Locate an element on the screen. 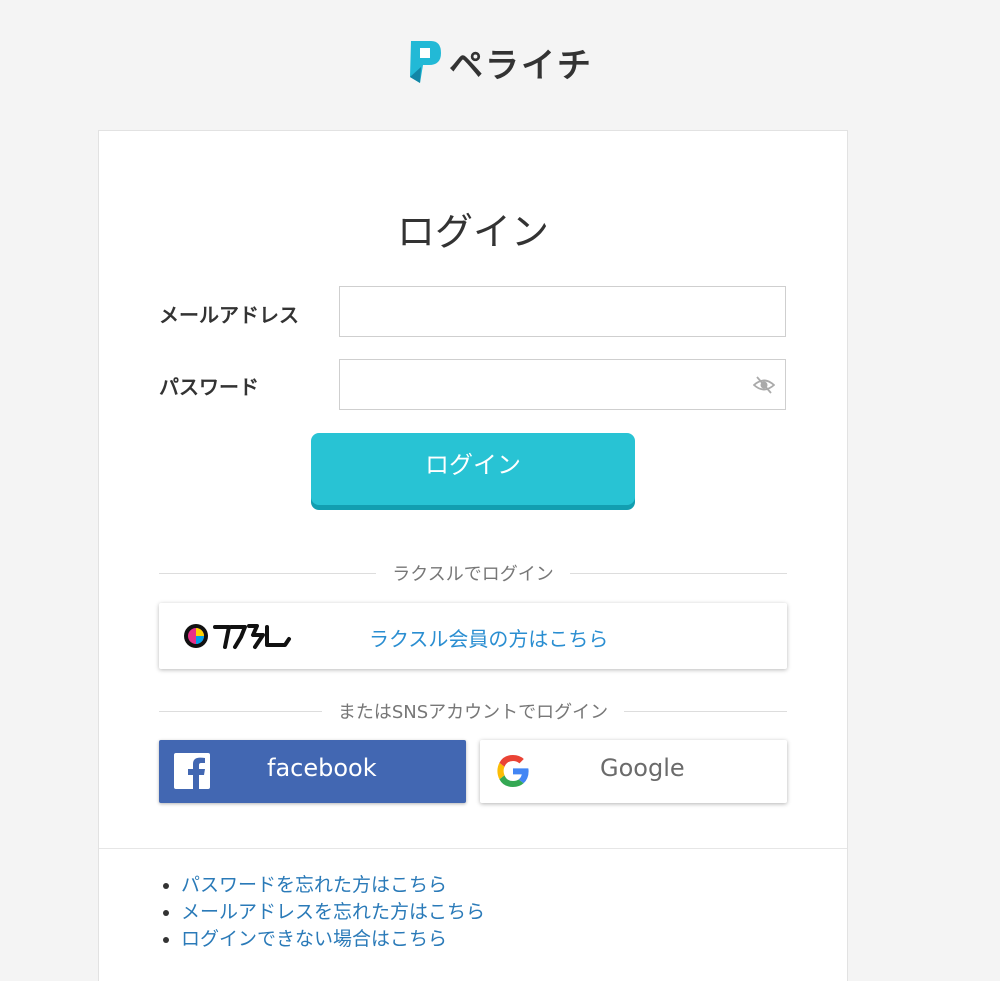  facebook-login-button: facebook is located at coordinates (312, 771).